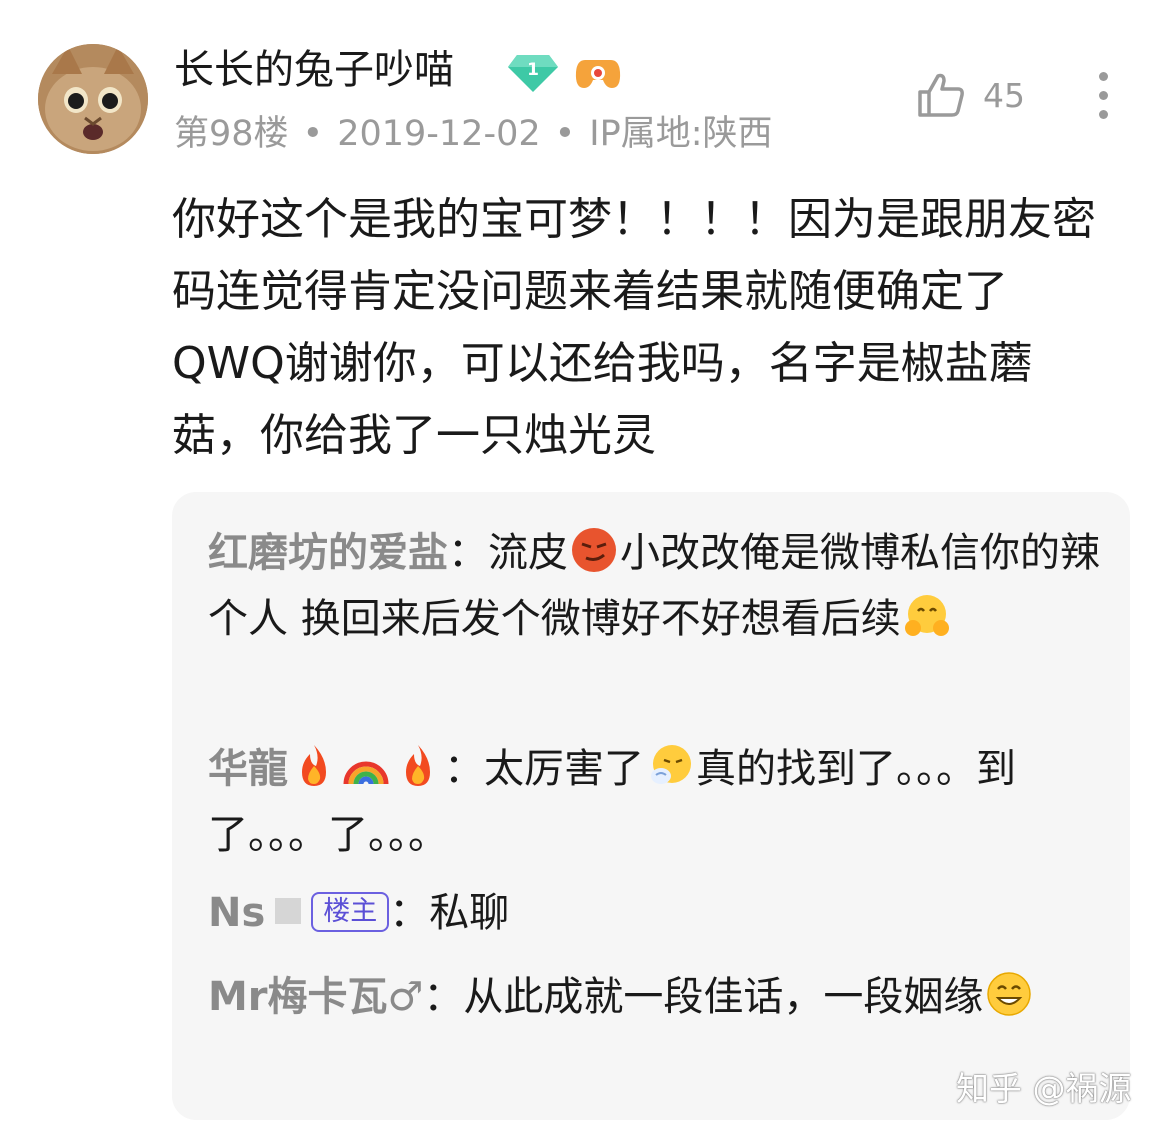  What do you see at coordinates (288, 911) in the screenshot?
I see `user-badge-placeholder` at bounding box center [288, 911].